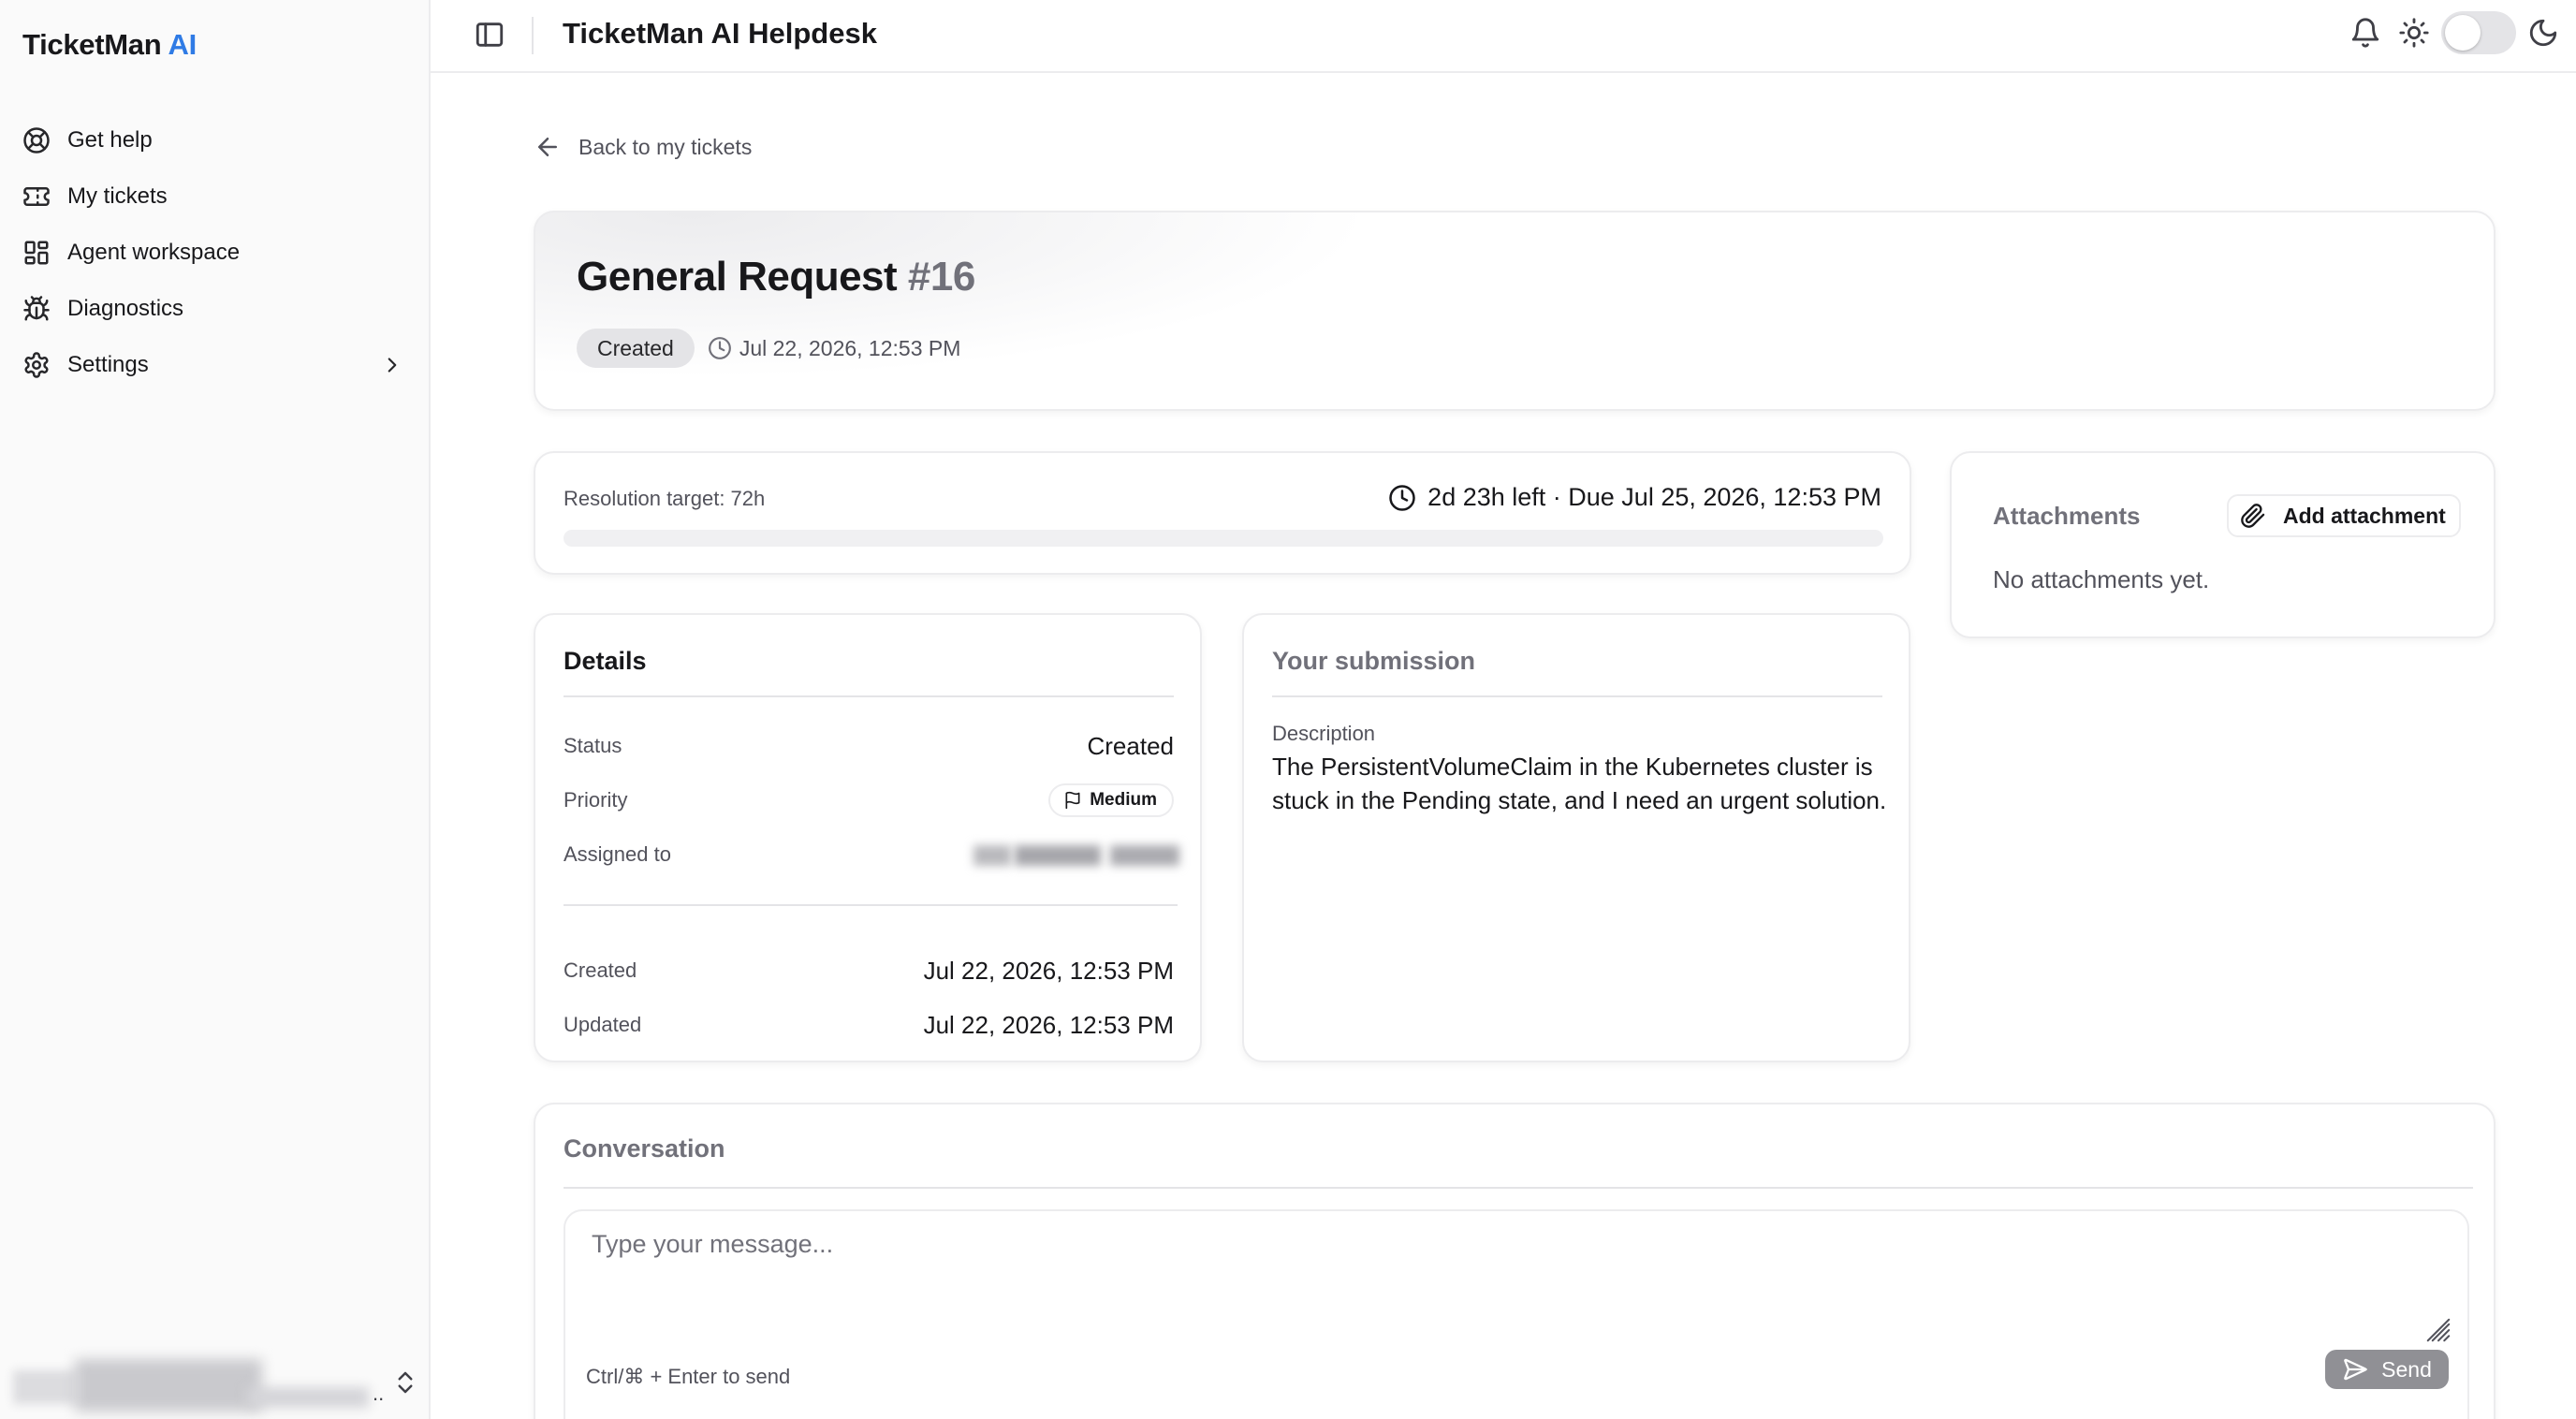  Describe the element at coordinates (1324, 733) in the screenshot. I see `description-label: Description` at that location.